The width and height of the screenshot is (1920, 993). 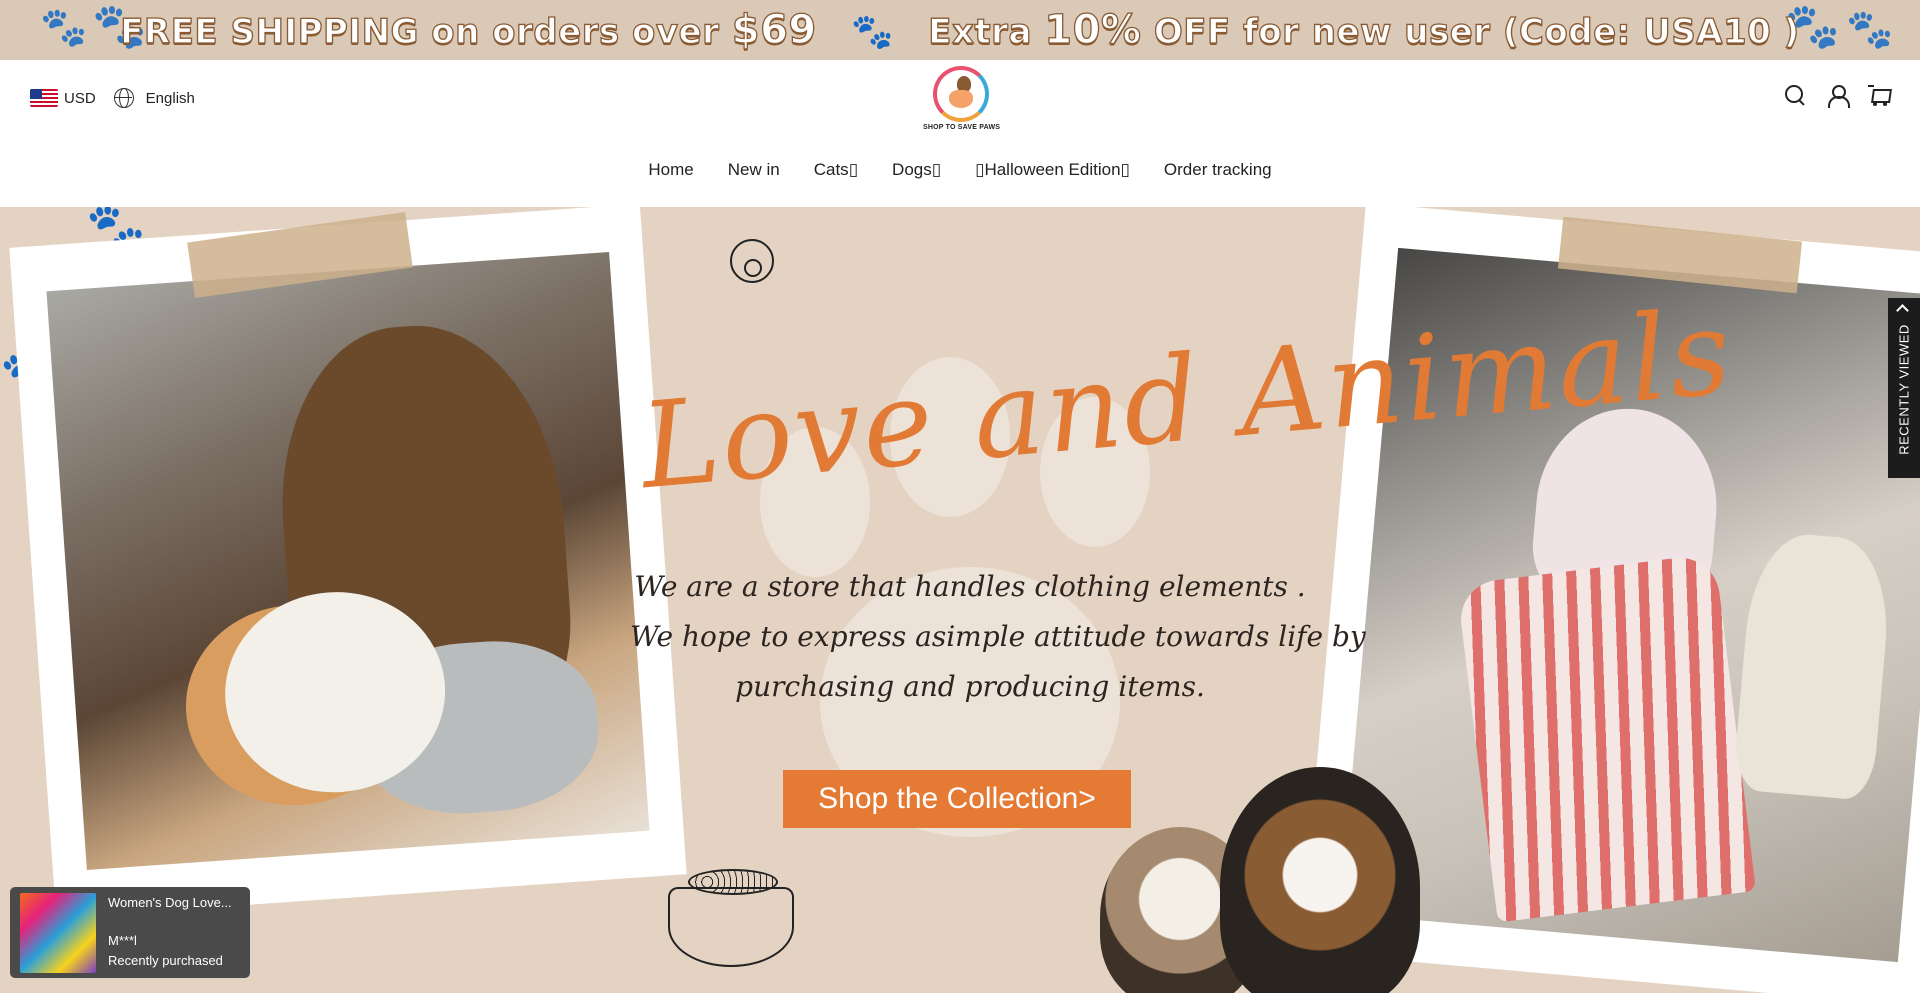 I want to click on announcement-offer: OFF for new user, so click(x=1322, y=31).